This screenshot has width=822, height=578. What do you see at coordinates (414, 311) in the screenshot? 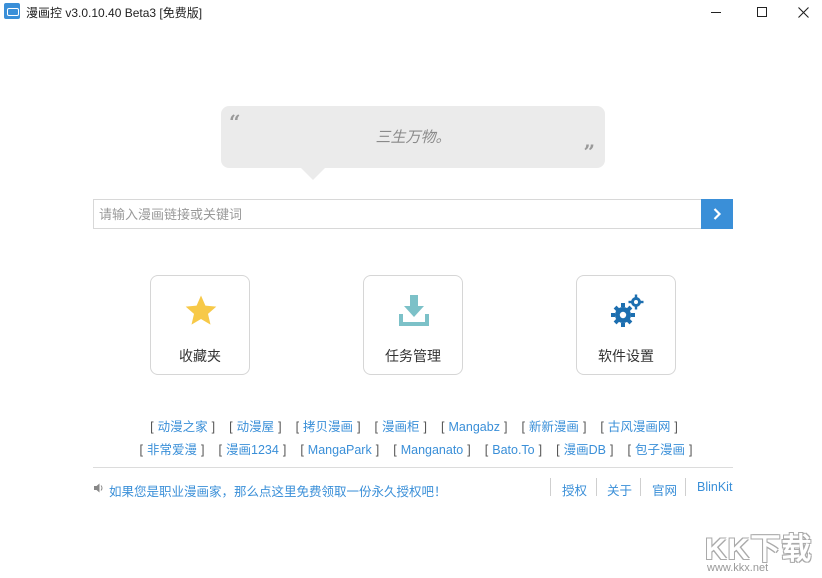
I see `download-icon` at bounding box center [414, 311].